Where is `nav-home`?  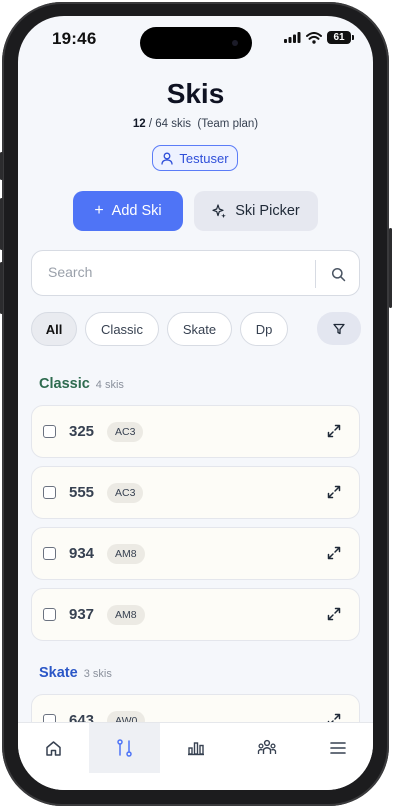
nav-home is located at coordinates (53, 748).